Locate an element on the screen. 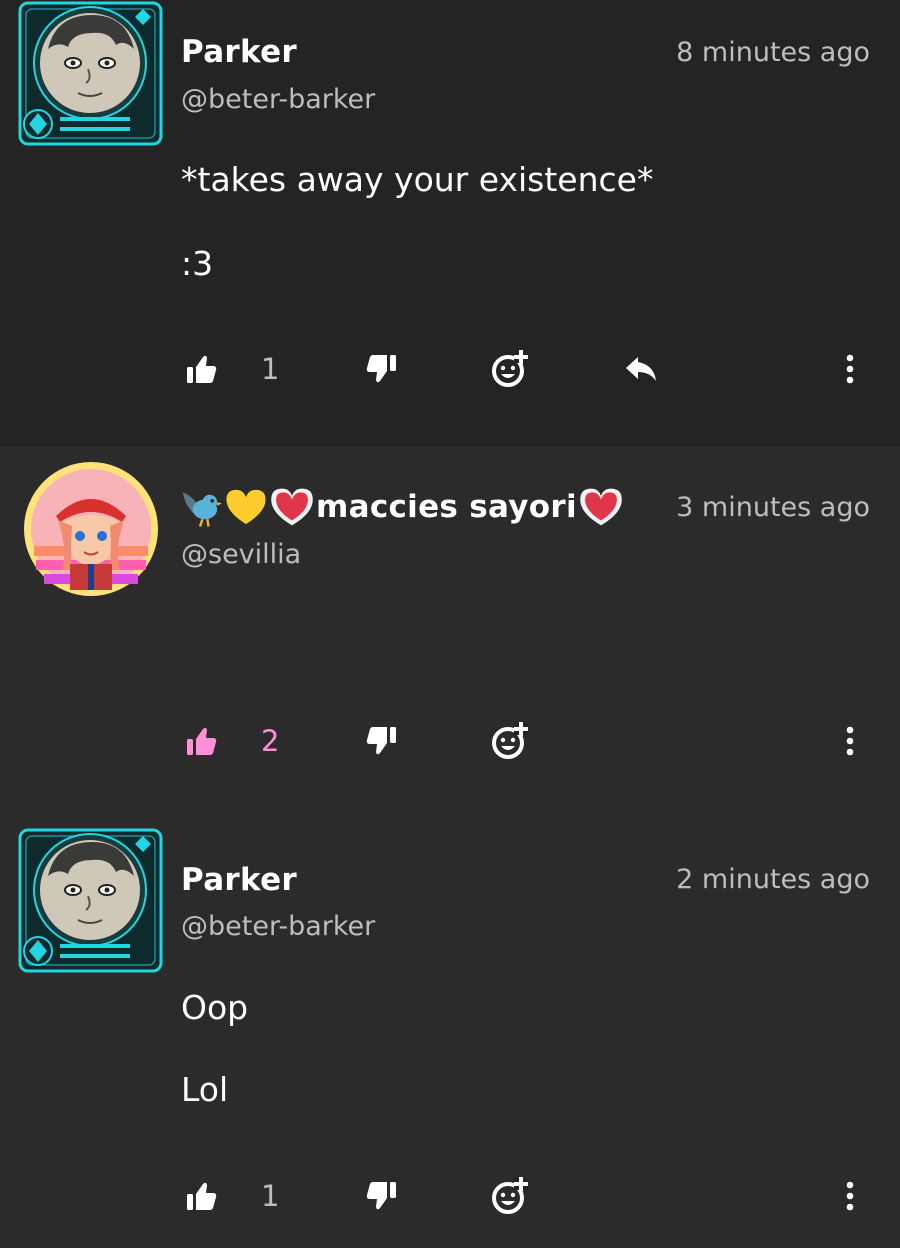  comment-text-line: *takes away your existence* is located at coordinates (417, 179).